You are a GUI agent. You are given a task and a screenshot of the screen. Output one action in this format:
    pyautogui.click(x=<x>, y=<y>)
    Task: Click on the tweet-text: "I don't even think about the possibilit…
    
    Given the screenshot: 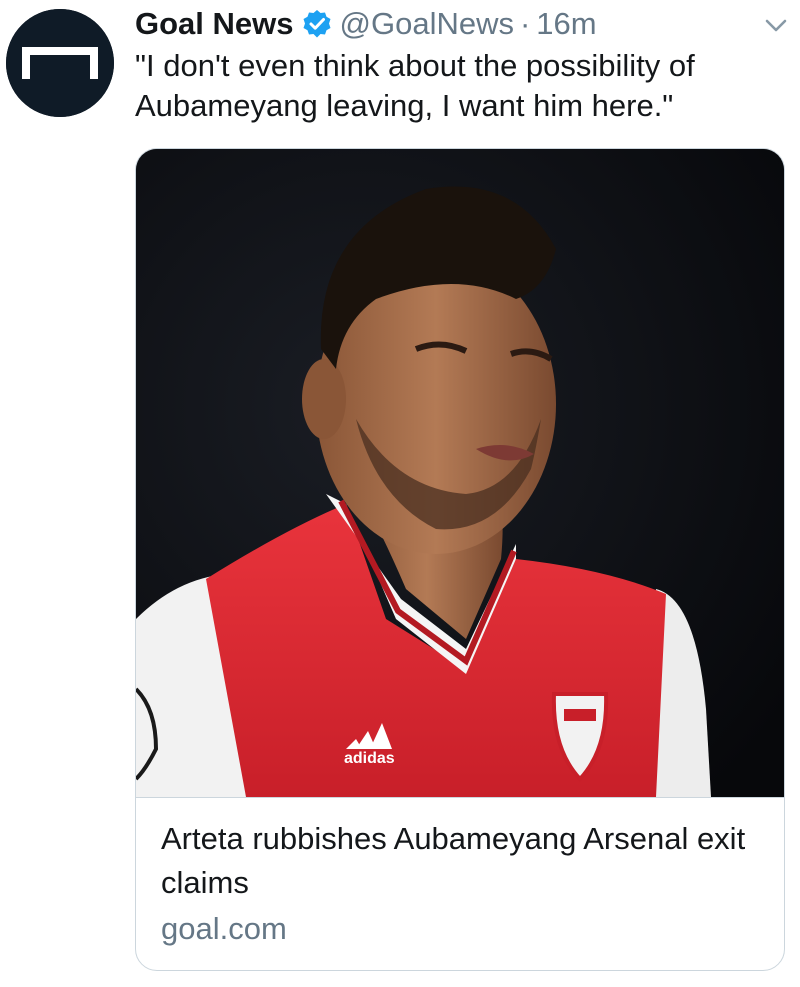 What is the action you would take?
    pyautogui.click(x=415, y=85)
    